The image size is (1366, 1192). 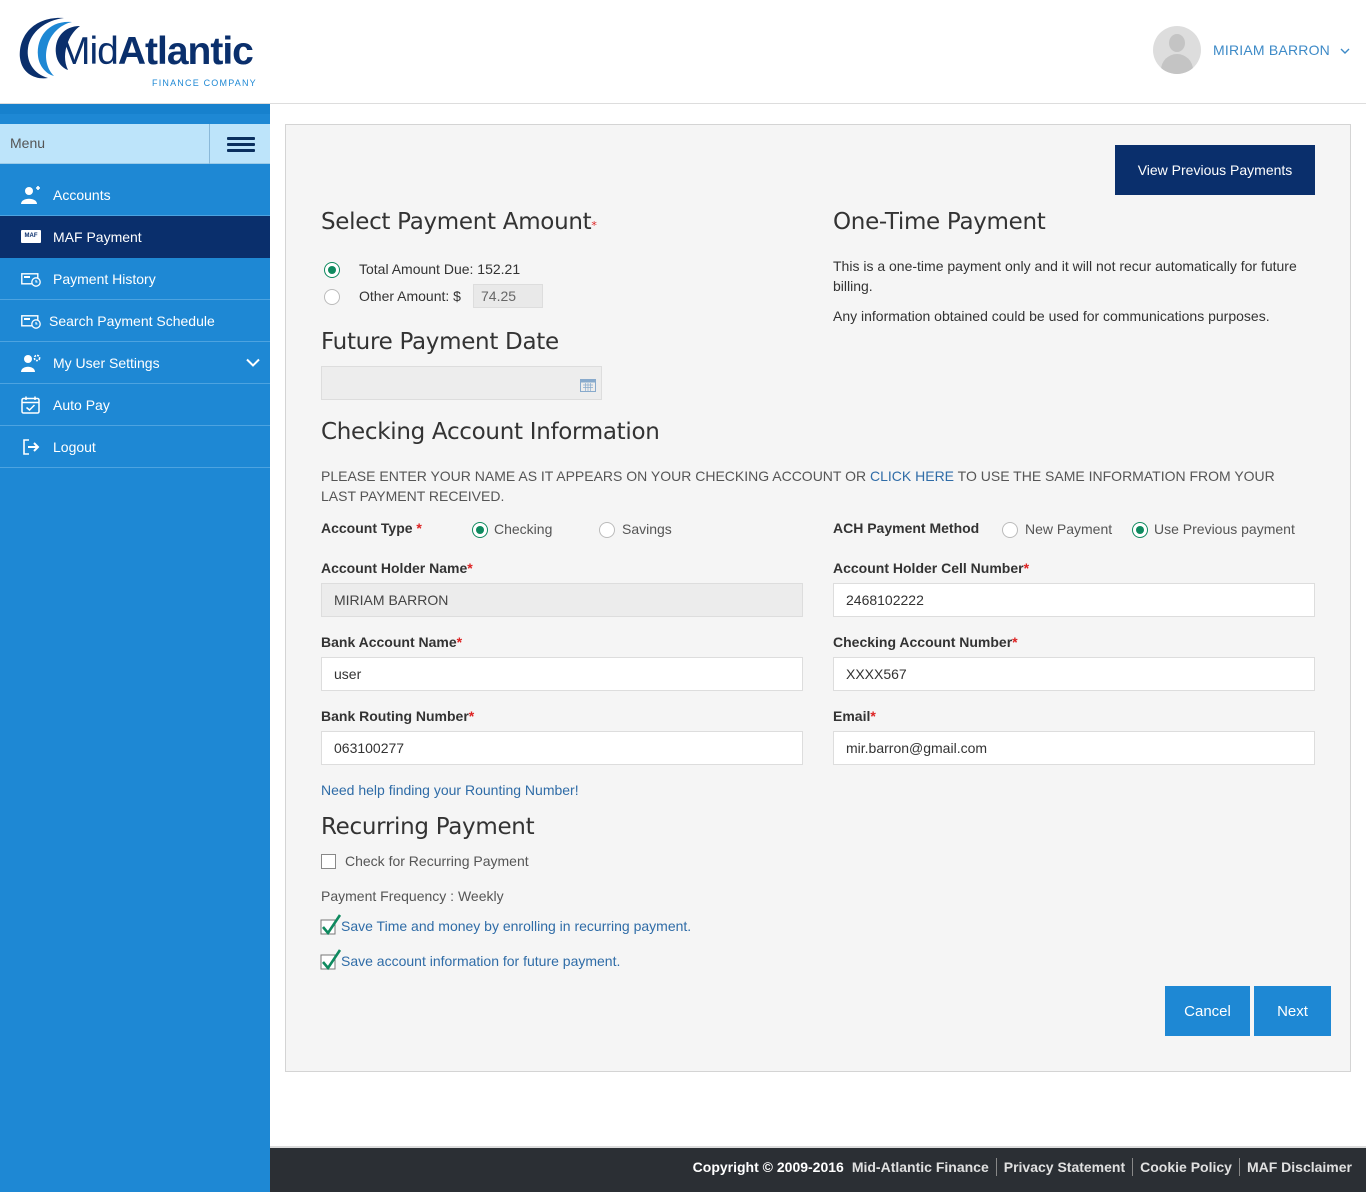 What do you see at coordinates (928, 568) in the screenshot?
I see `label-text: Account Holder Cell Number` at bounding box center [928, 568].